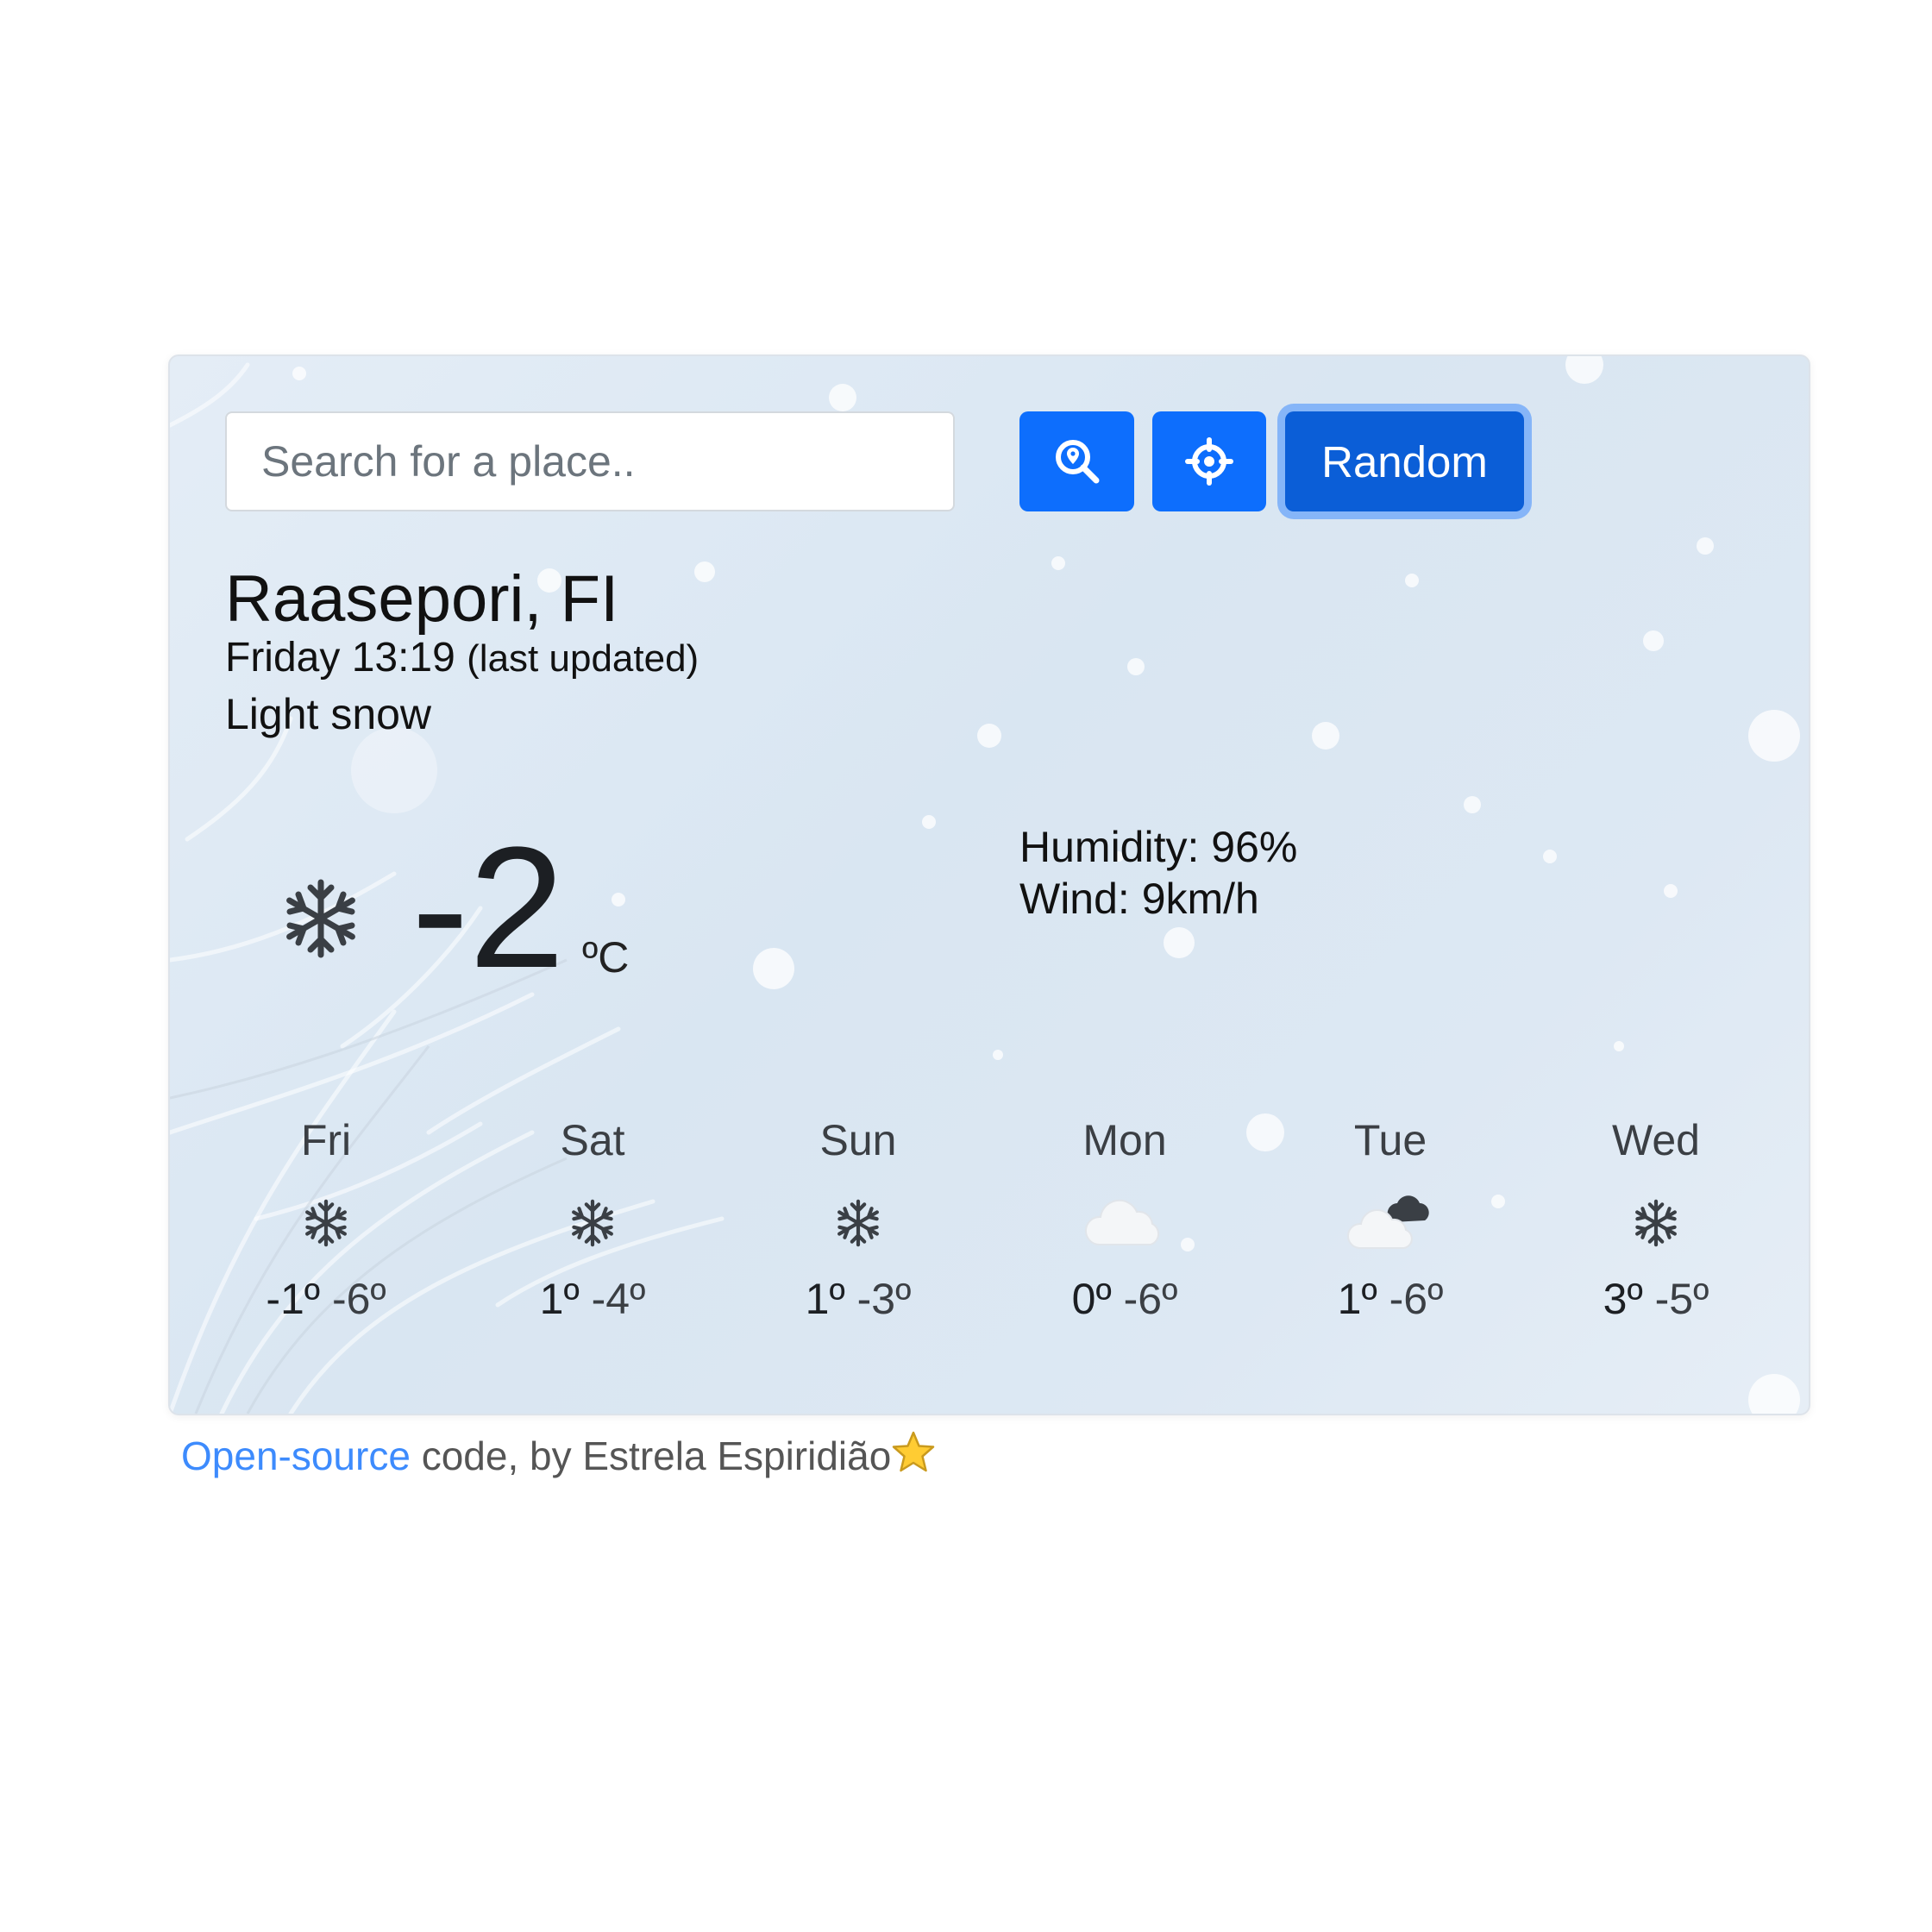  What do you see at coordinates (1158, 847) in the screenshot?
I see `humidity: Humidity: 96%` at bounding box center [1158, 847].